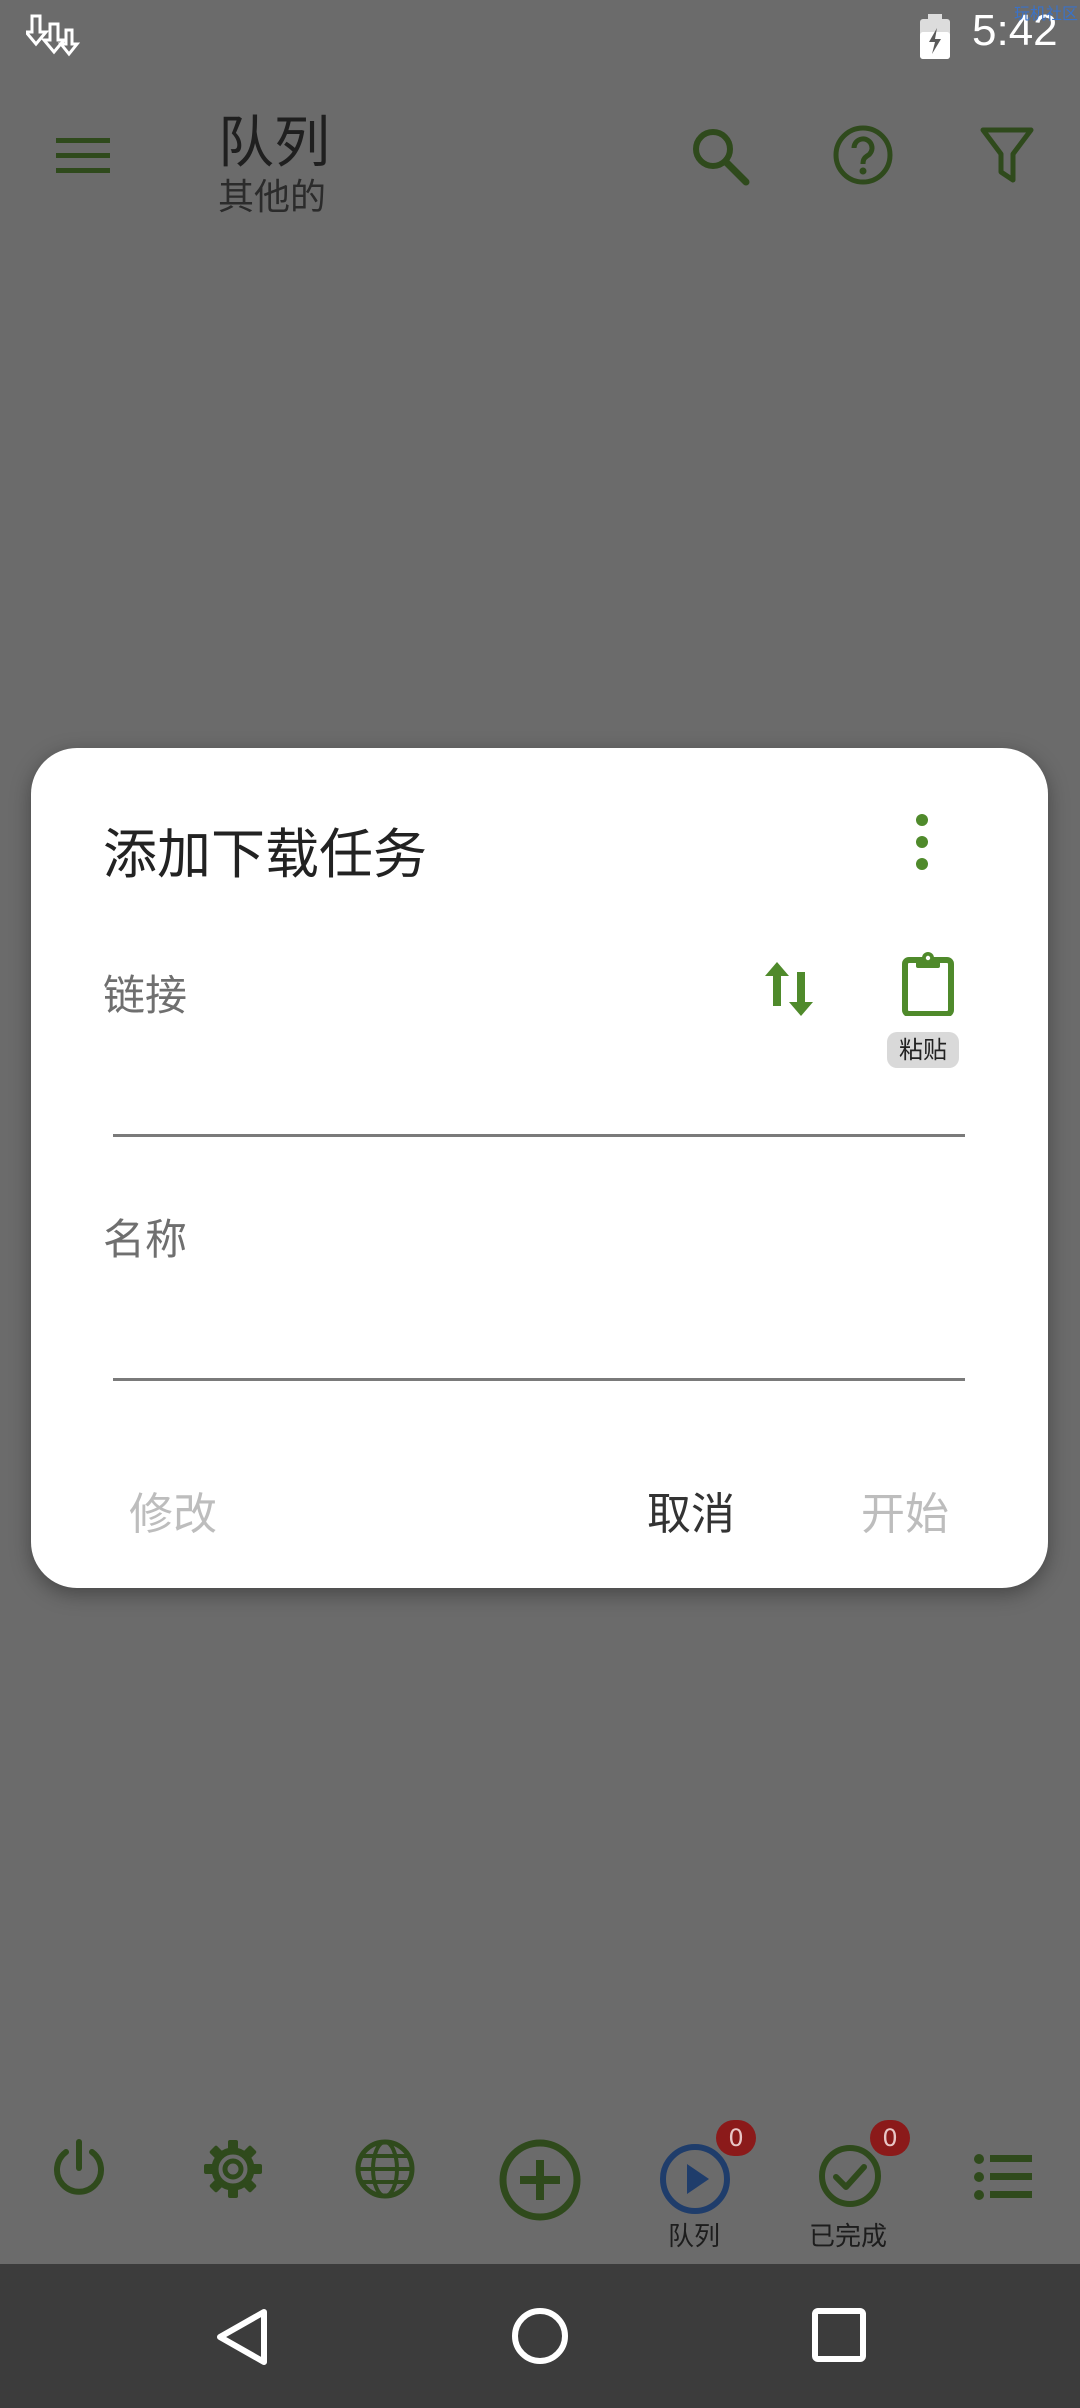  What do you see at coordinates (1003, 2177) in the screenshot?
I see `list-icon` at bounding box center [1003, 2177].